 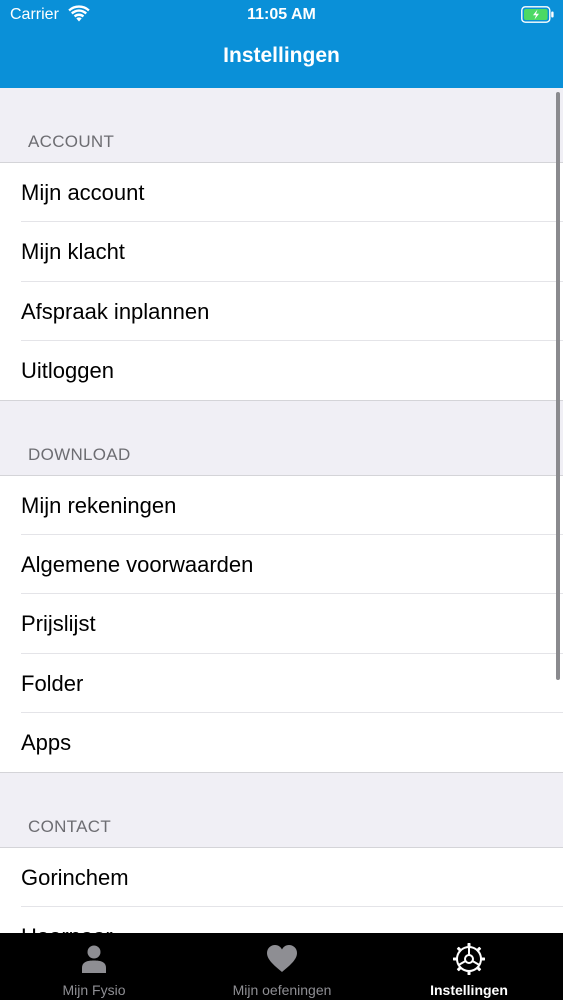 I want to click on person-icon, so click(x=94, y=959).